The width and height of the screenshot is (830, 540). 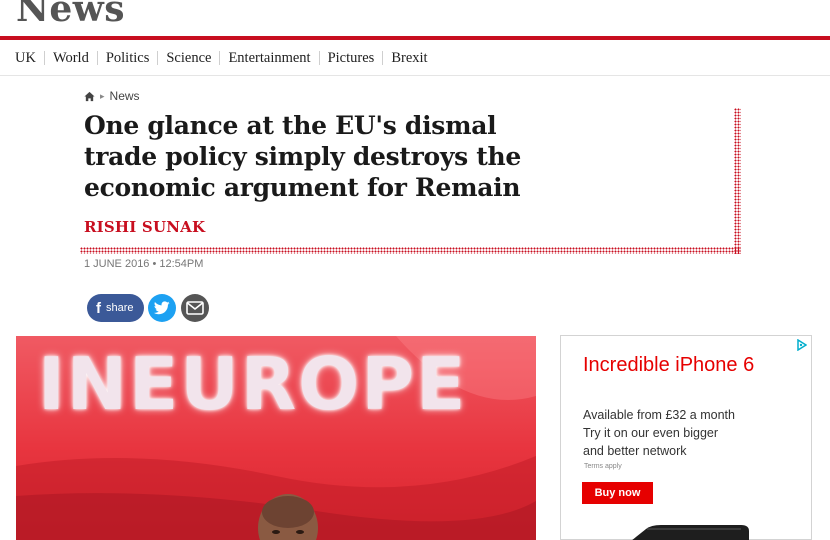 What do you see at coordinates (617, 493) in the screenshot?
I see `buy-now-button: Buy now` at bounding box center [617, 493].